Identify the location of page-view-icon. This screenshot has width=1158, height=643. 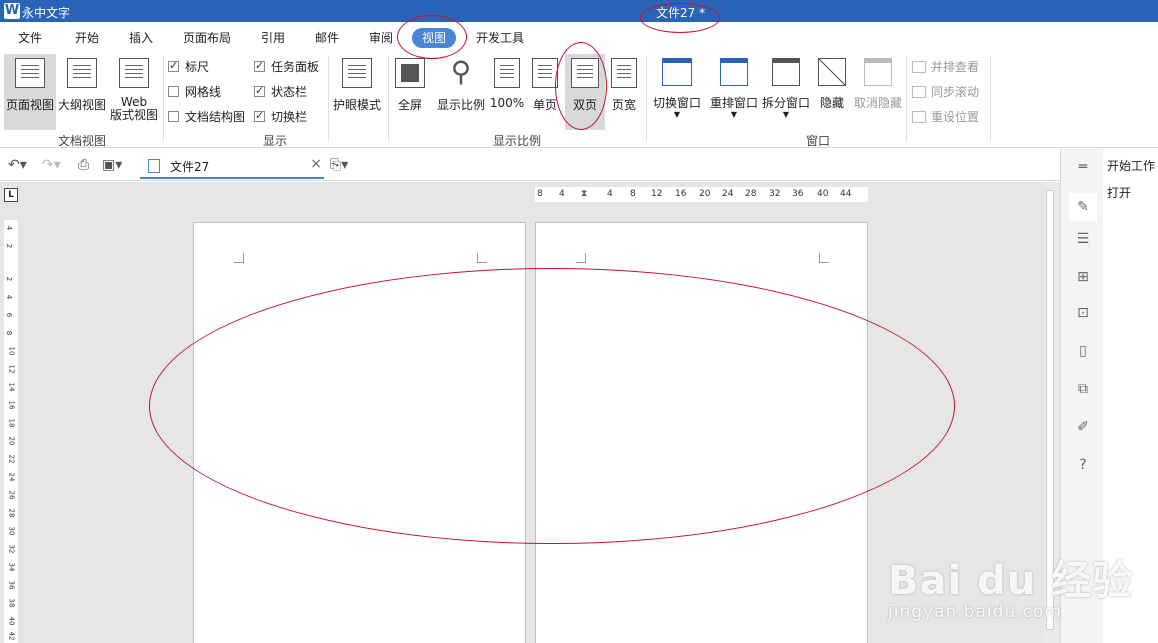
(30, 73).